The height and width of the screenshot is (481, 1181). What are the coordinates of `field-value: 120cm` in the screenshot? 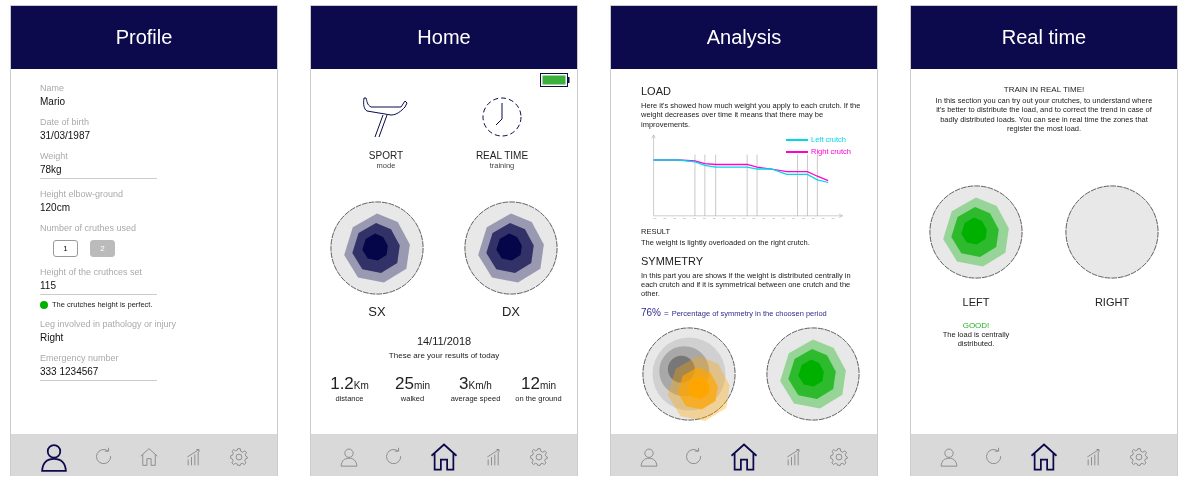 It's located at (55, 207).